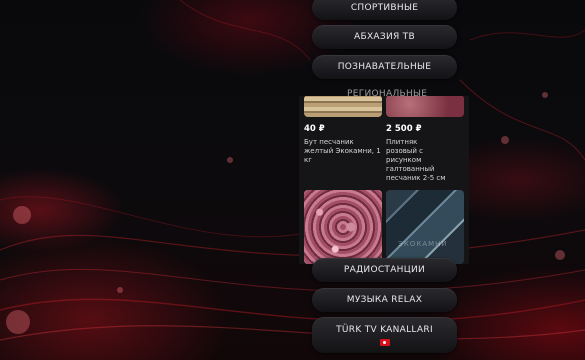 Image resolution: width=585 pixels, height=360 pixels. What do you see at coordinates (425, 106) in the screenshot?
I see `product-image-pink-flagstone` at bounding box center [425, 106].